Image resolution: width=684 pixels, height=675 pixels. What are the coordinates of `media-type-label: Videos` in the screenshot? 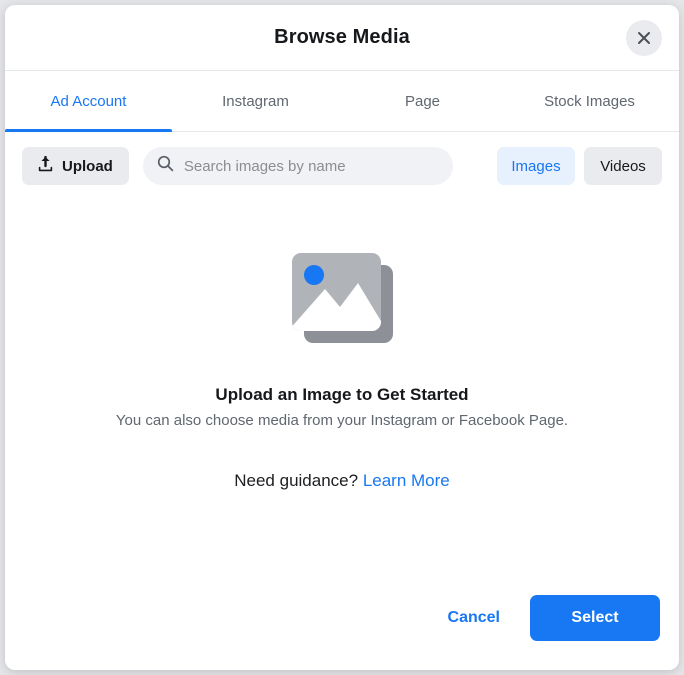 It's located at (623, 166).